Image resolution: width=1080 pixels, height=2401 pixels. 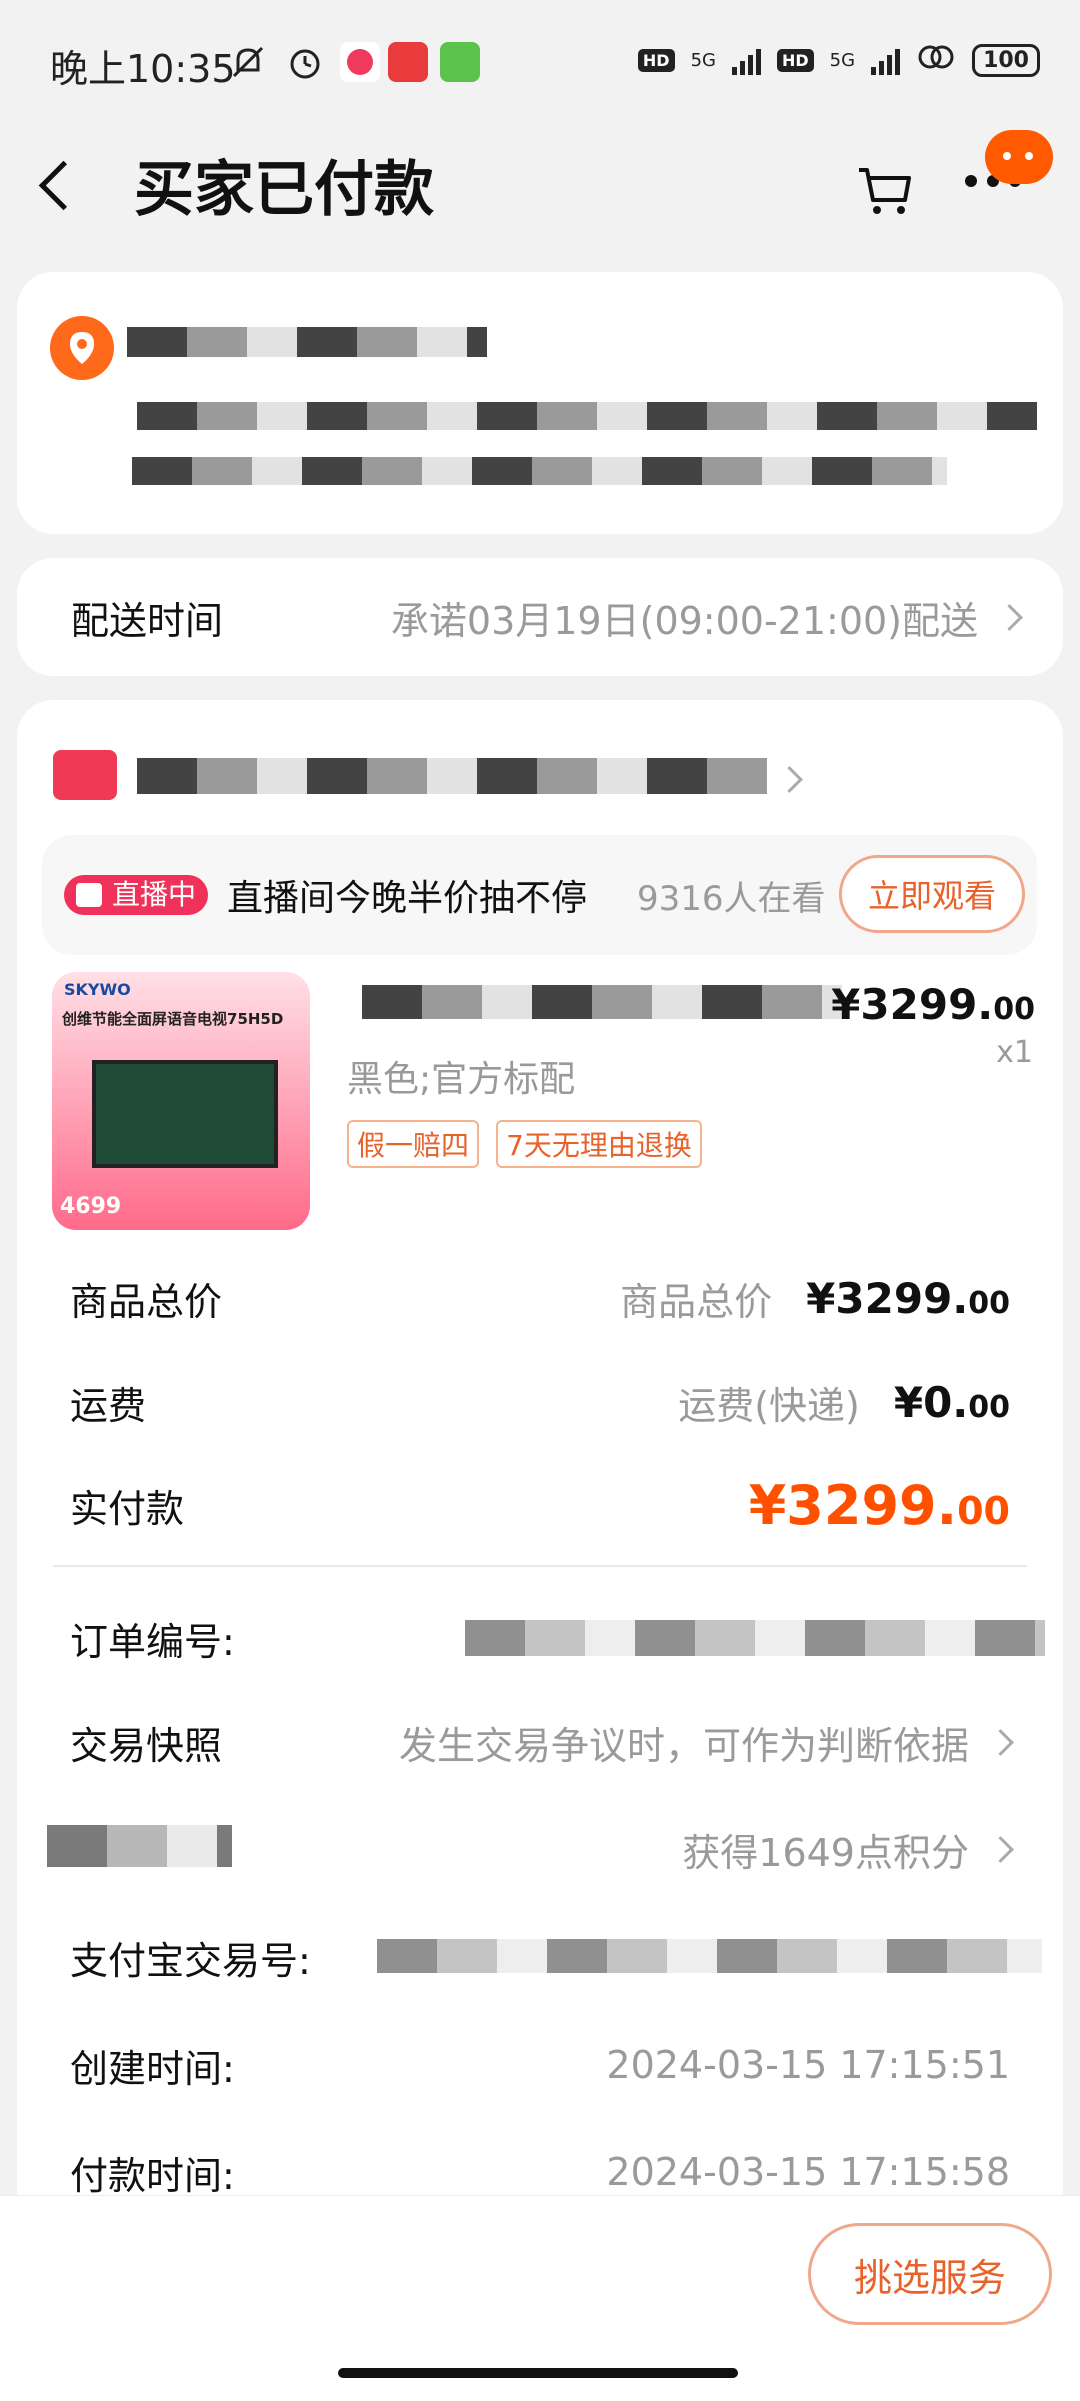 What do you see at coordinates (789, 779) in the screenshot?
I see `shop-chevron-icon` at bounding box center [789, 779].